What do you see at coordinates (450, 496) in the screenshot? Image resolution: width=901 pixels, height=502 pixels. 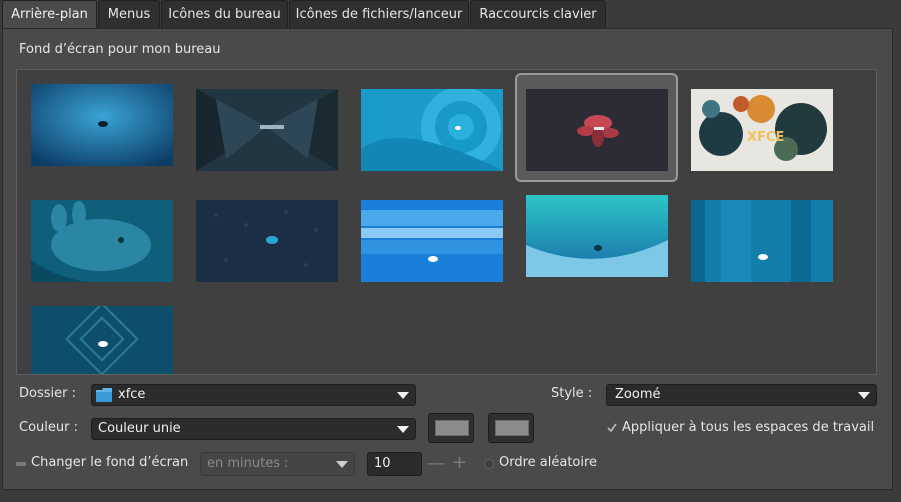 I see `panel-bottom-strip` at bounding box center [450, 496].